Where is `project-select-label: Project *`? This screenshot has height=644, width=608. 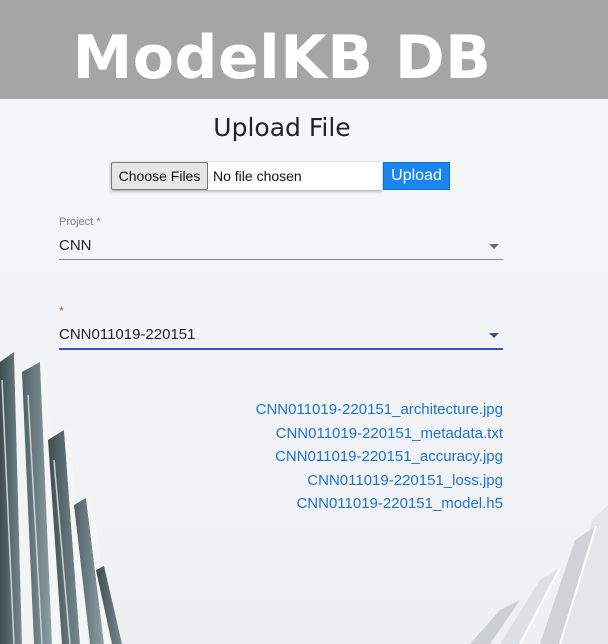 project-select-label: Project * is located at coordinates (80, 222).